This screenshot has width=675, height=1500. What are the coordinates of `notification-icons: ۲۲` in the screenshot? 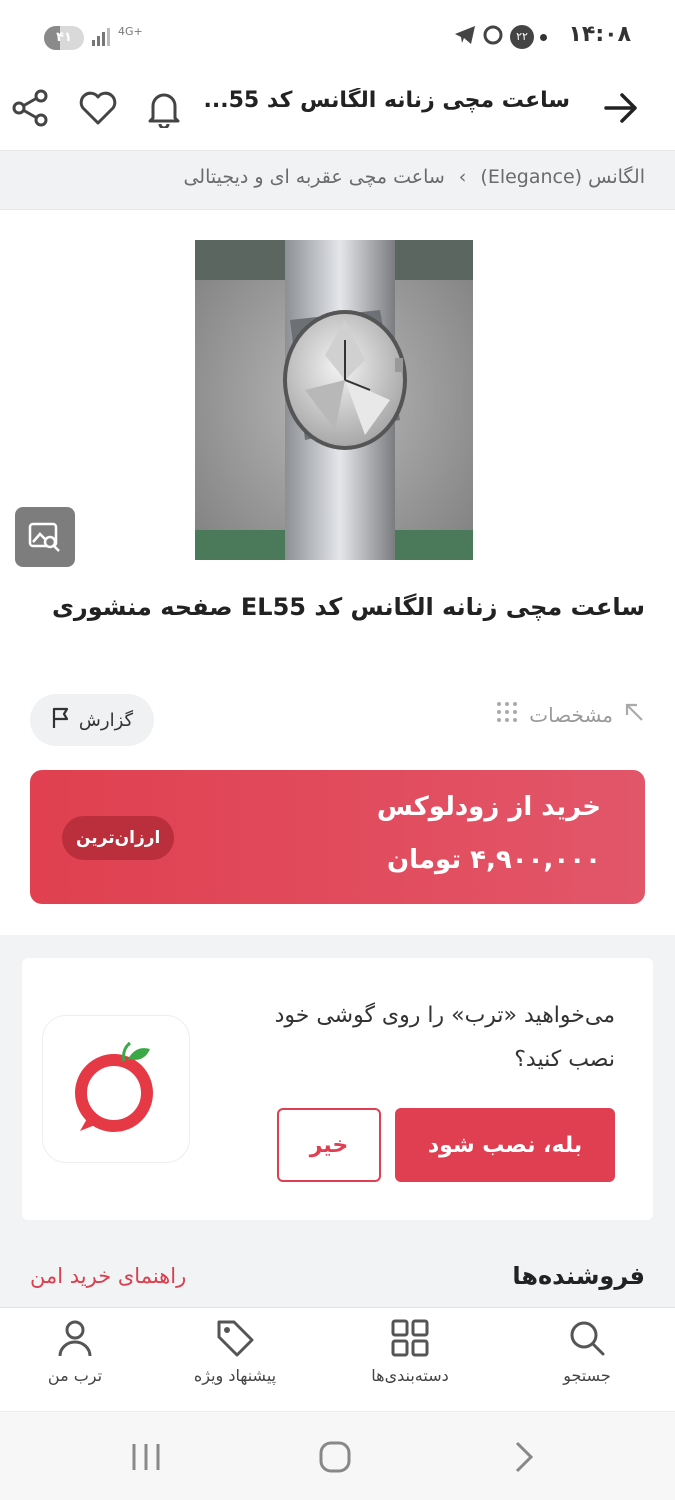 It's located at (504, 37).